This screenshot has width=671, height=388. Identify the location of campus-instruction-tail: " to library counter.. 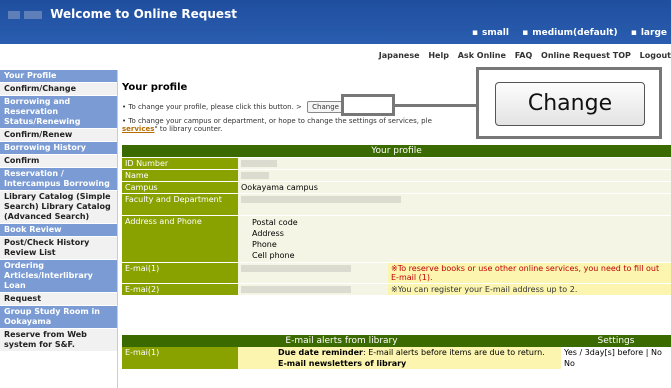
(188, 129).